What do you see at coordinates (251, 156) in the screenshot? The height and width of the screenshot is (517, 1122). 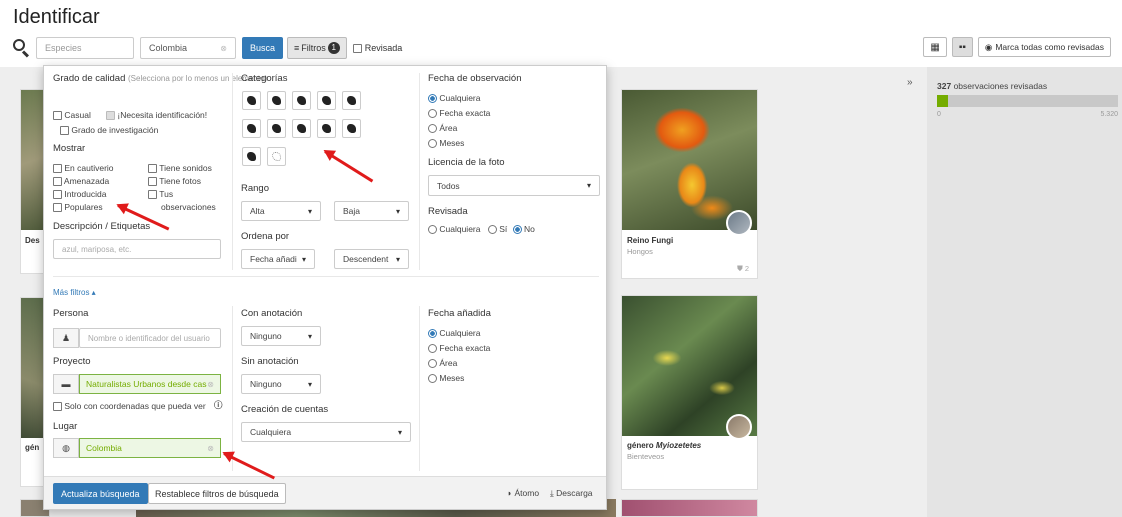 I see `protozoa-icon` at bounding box center [251, 156].